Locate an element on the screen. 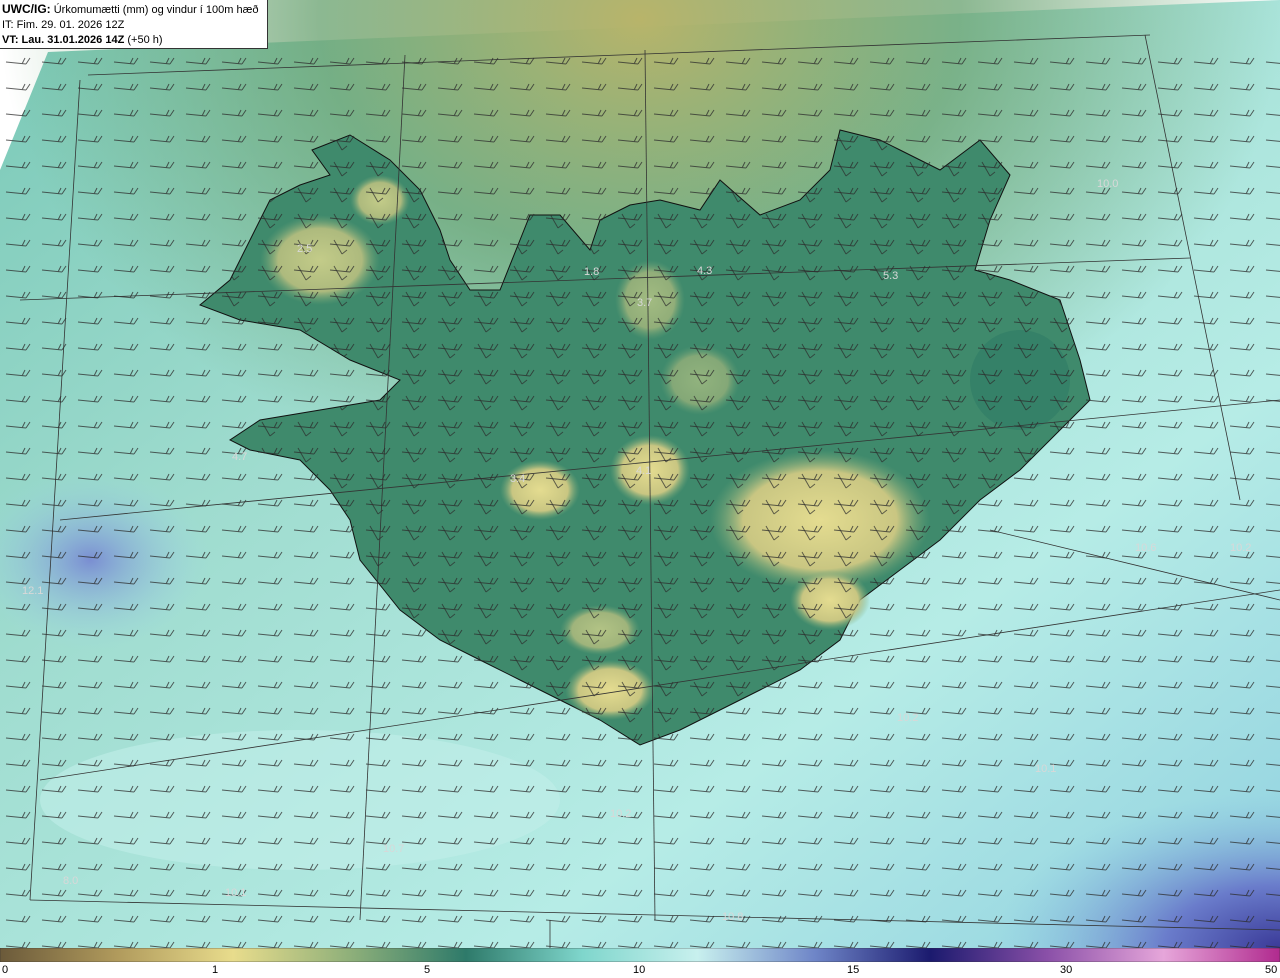  value-label: 4.1 is located at coordinates (643, 471).